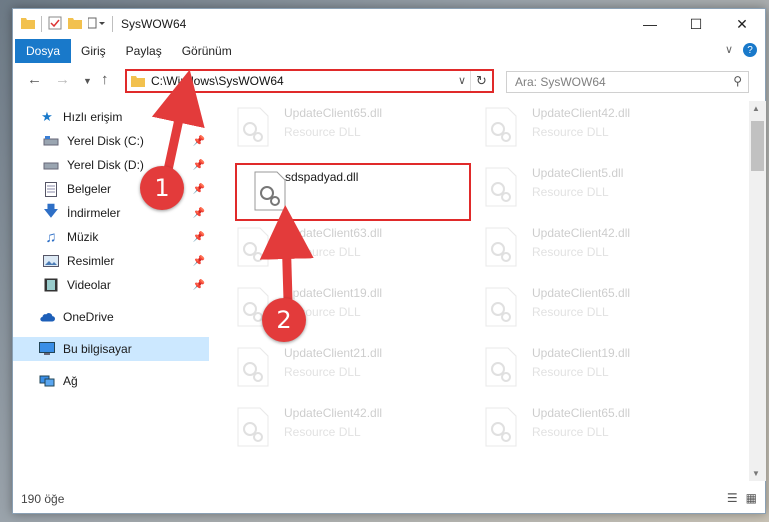 This screenshot has height=522, width=769. I want to click on title-bar: SysWOW64 — ☐ ✕, so click(389, 24).